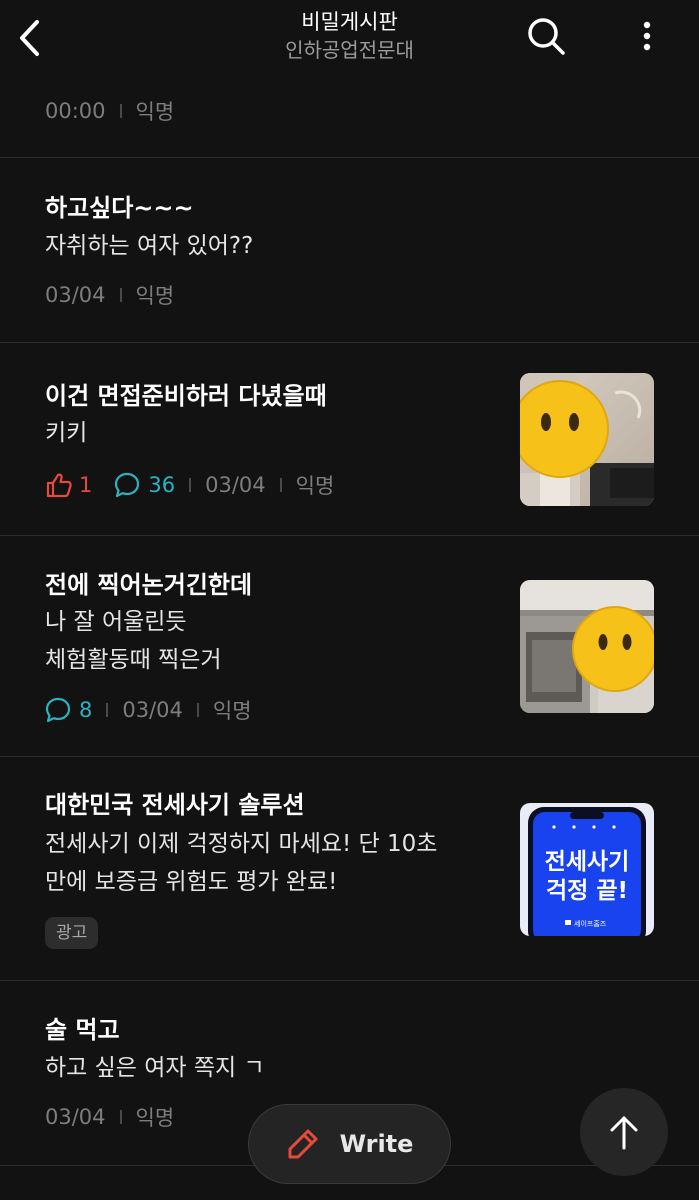  Describe the element at coordinates (86, 485) in the screenshot. I see `like-count: 1` at that location.